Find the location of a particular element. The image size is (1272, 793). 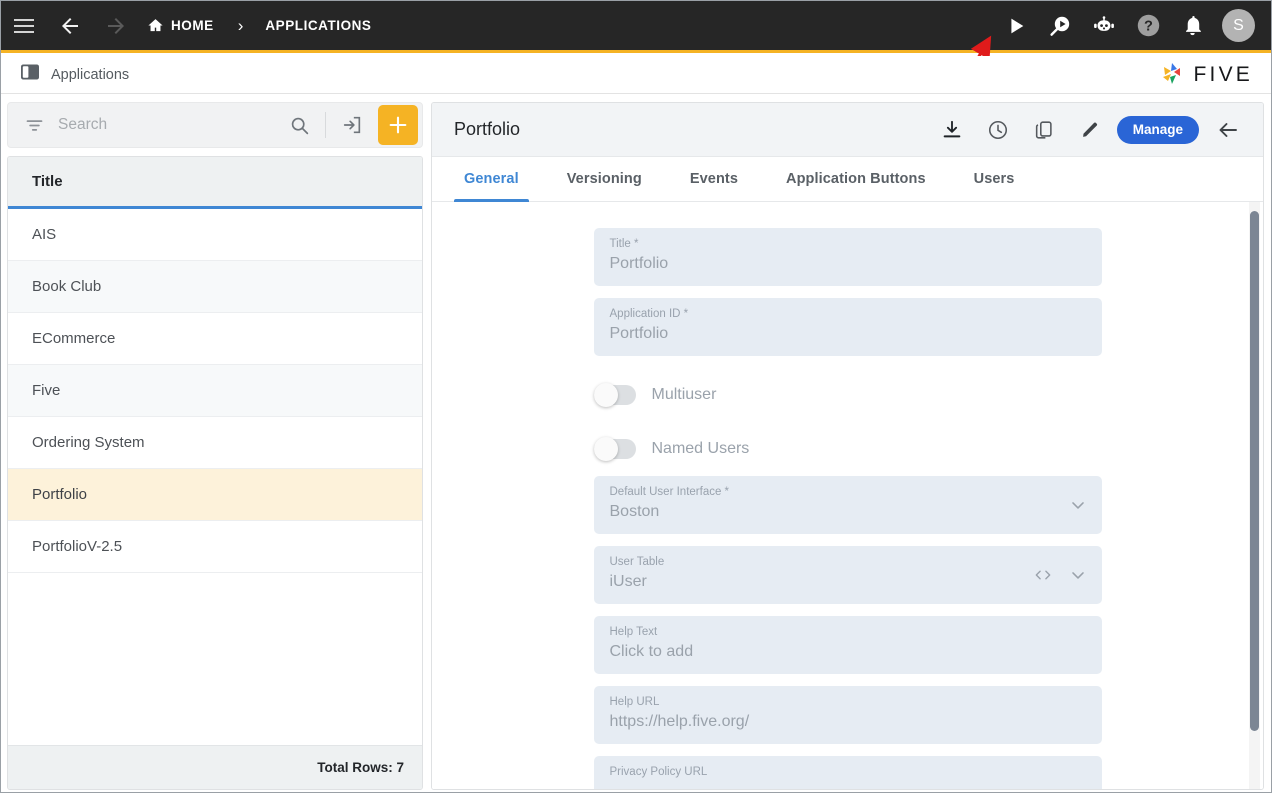

plus-icon is located at coordinates (398, 125).